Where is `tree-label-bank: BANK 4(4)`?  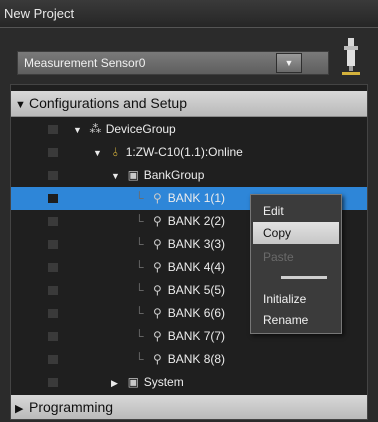
tree-label-bank: BANK 4(4) is located at coordinates (196, 267).